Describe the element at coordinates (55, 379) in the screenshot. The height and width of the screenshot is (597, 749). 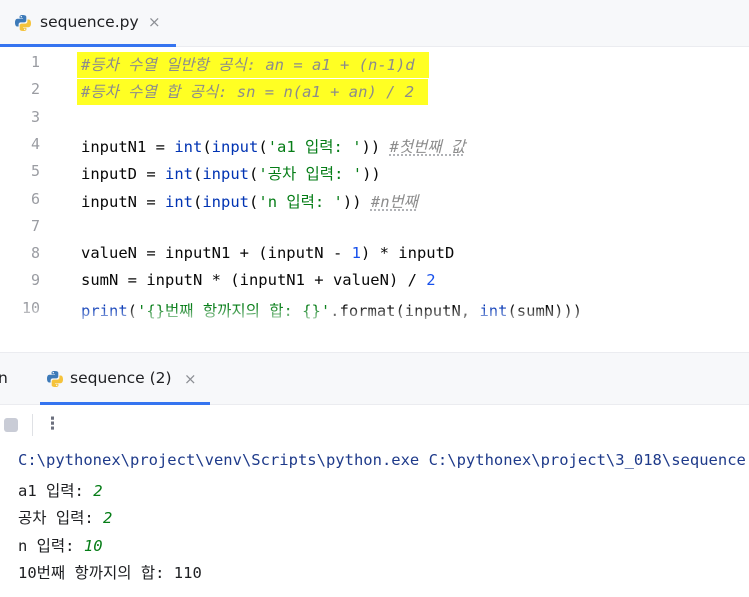
I see `python-run-icon` at that location.